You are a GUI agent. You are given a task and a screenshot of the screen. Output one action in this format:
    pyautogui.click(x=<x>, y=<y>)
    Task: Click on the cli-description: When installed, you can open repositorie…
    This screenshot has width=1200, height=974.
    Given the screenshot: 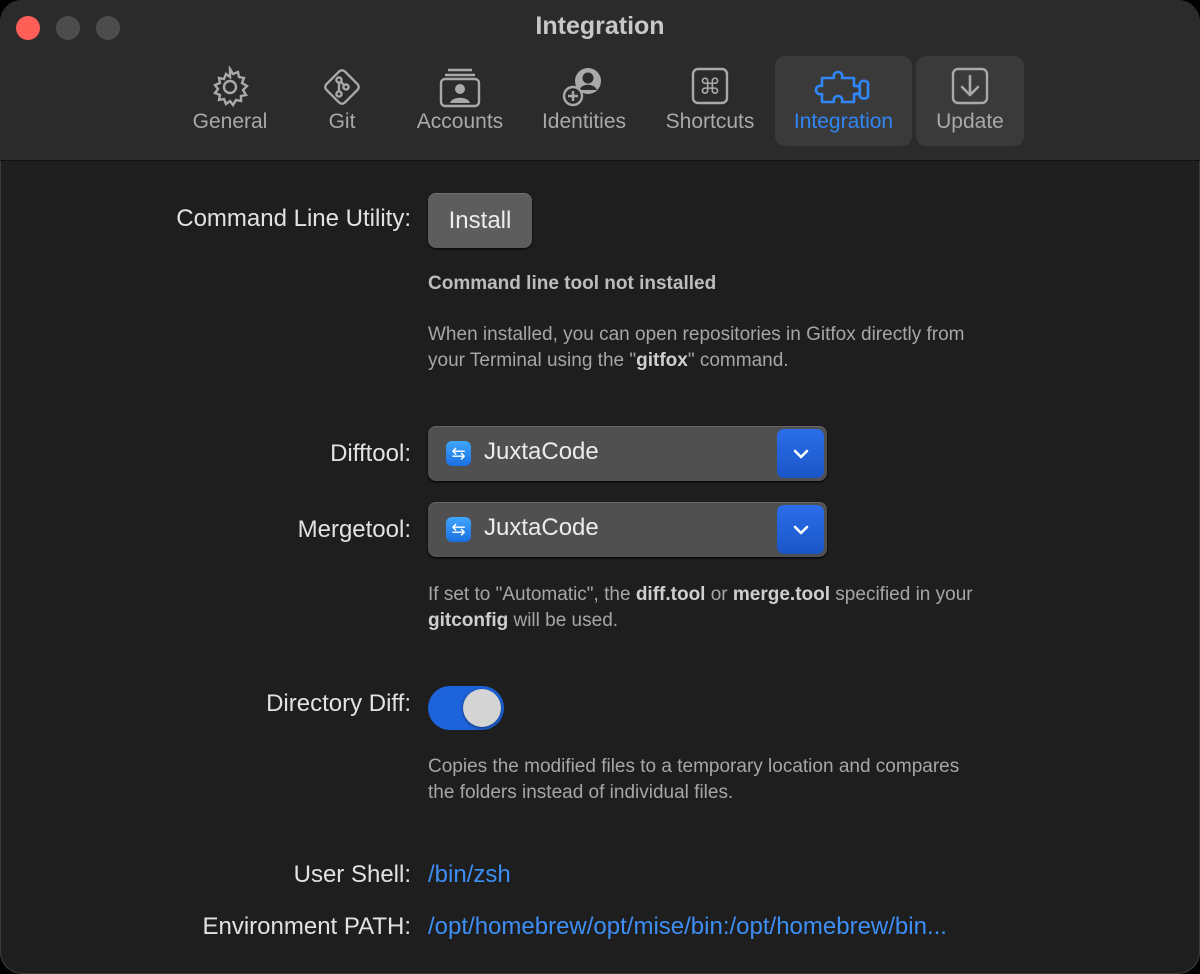 What is the action you would take?
    pyautogui.click(x=748, y=348)
    